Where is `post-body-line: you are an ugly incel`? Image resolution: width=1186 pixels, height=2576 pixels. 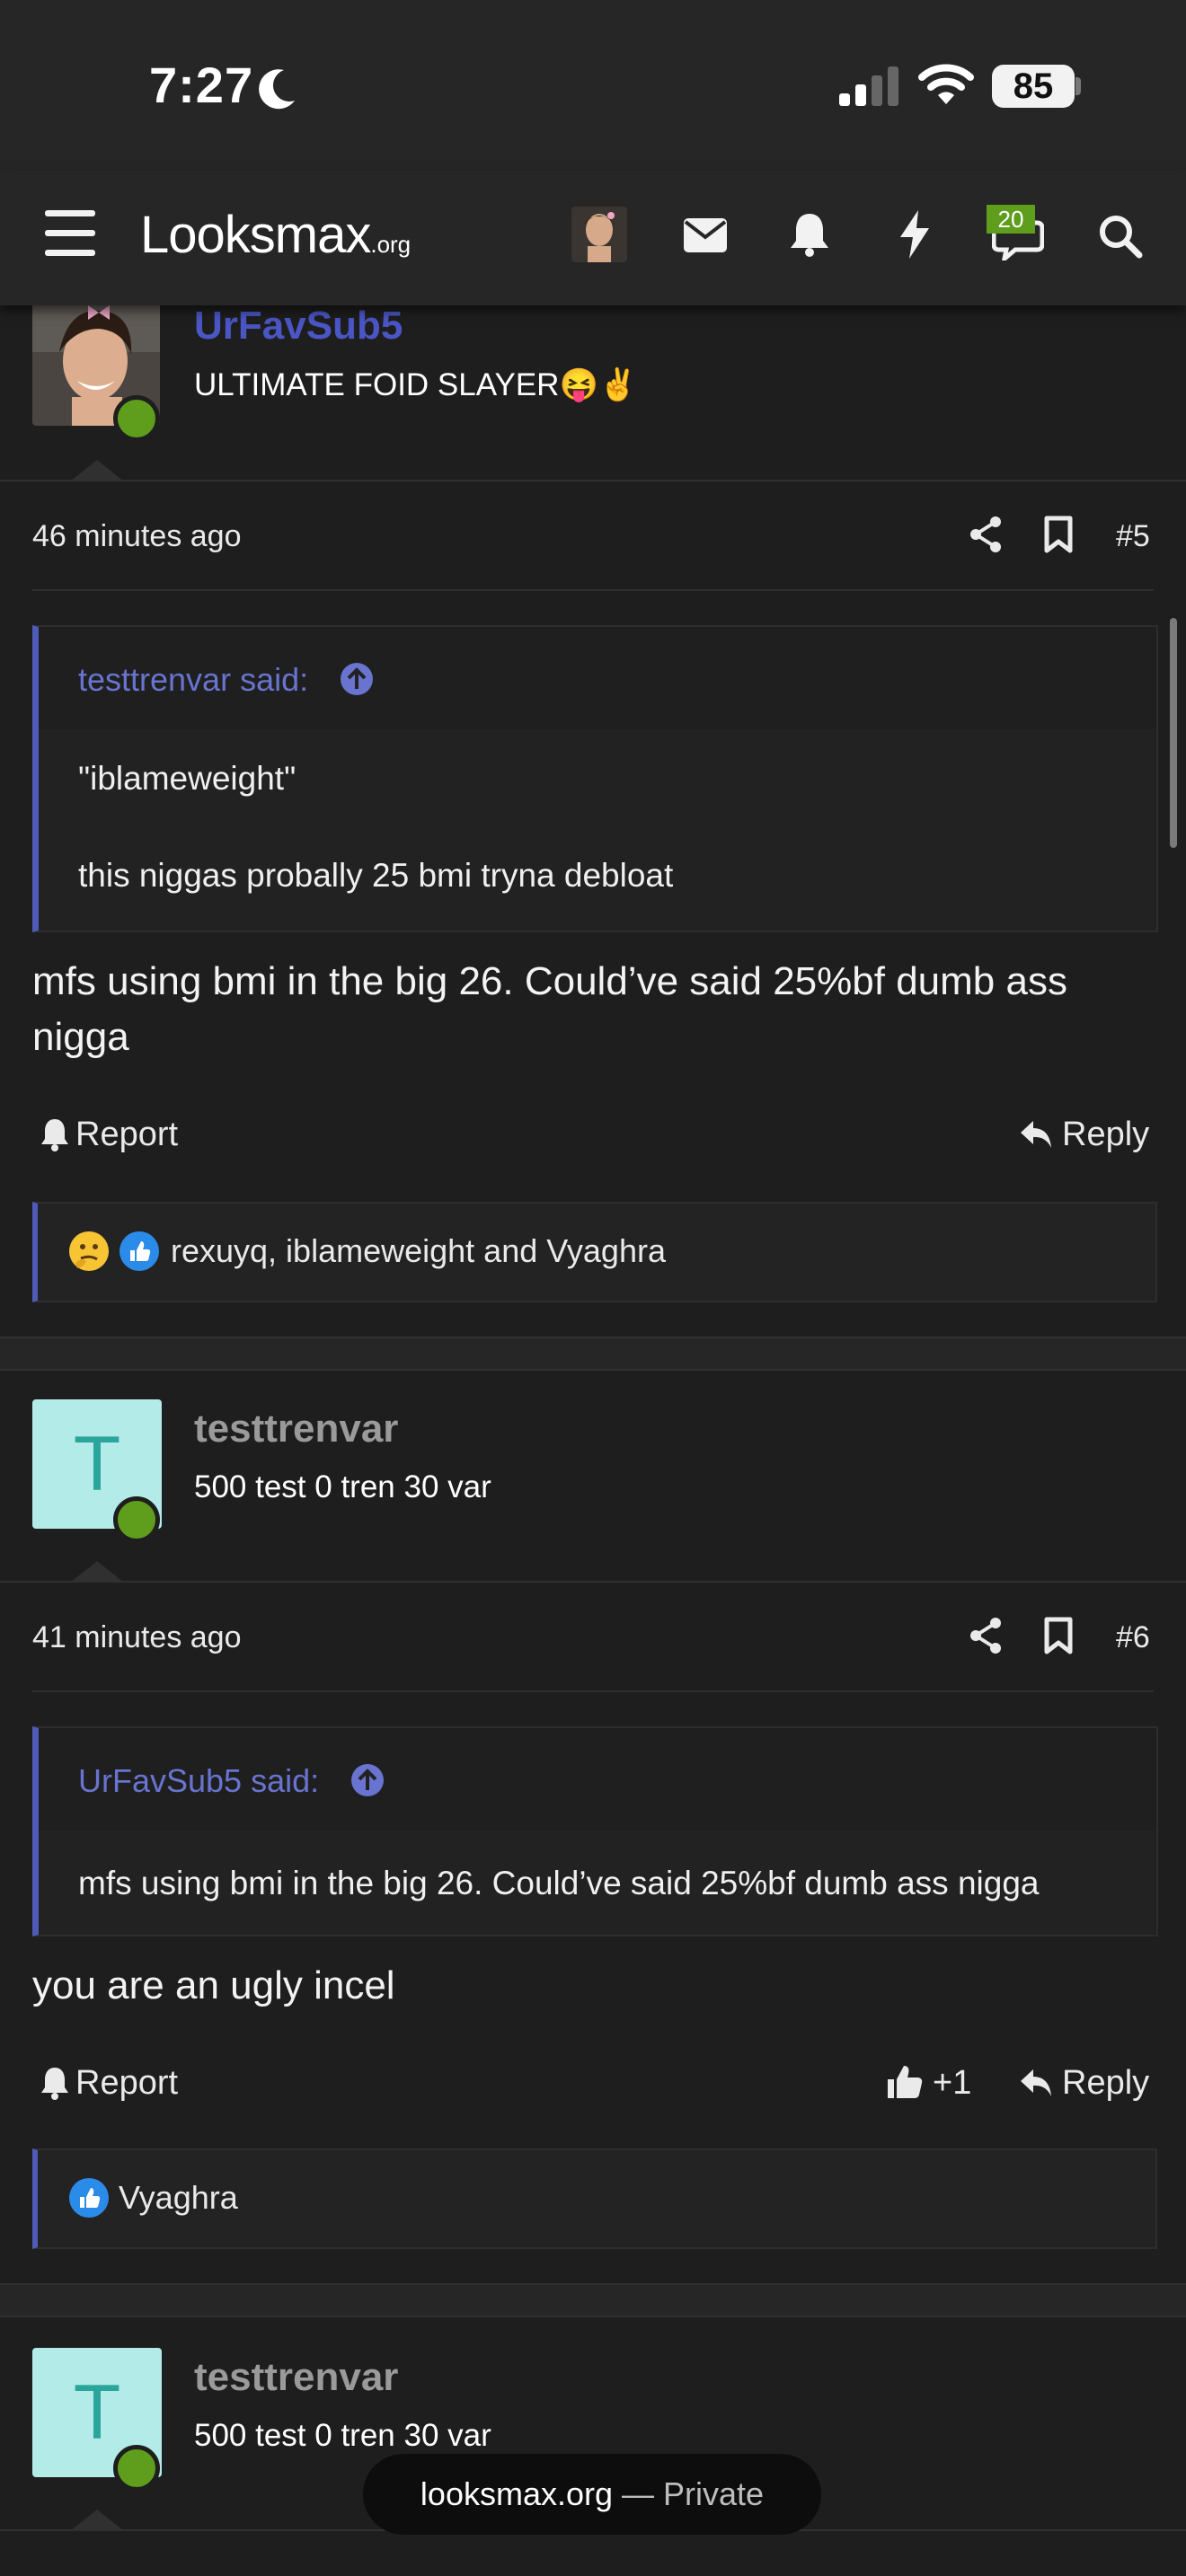
post-body-line: you are an ugly incel is located at coordinates (213, 1985).